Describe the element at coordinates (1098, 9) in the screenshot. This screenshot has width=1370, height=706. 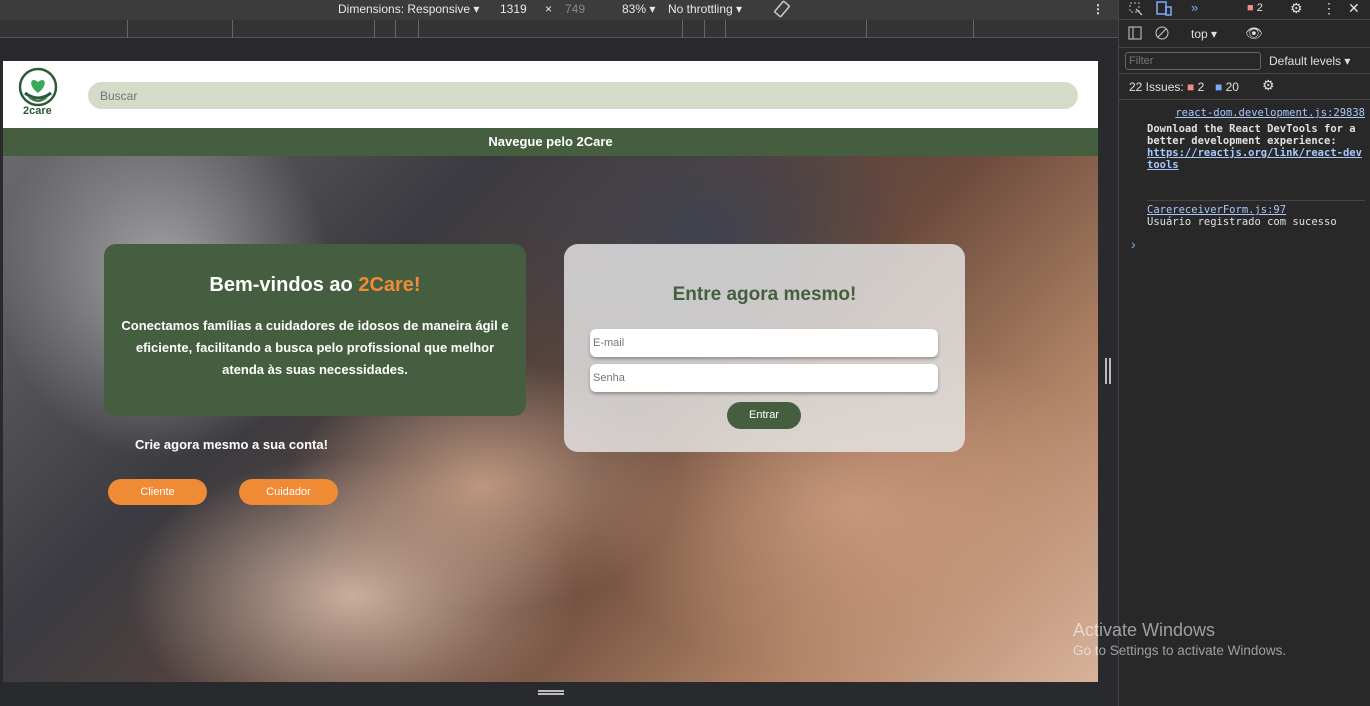
I see `more-options-icon: ⋮` at that location.